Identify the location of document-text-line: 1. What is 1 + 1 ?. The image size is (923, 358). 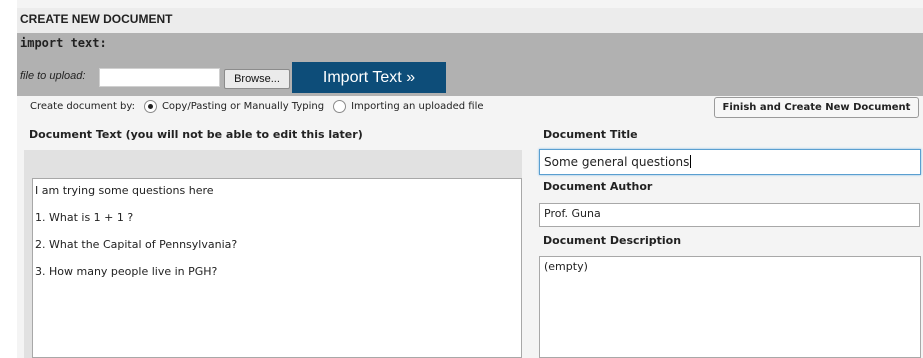
(84, 217).